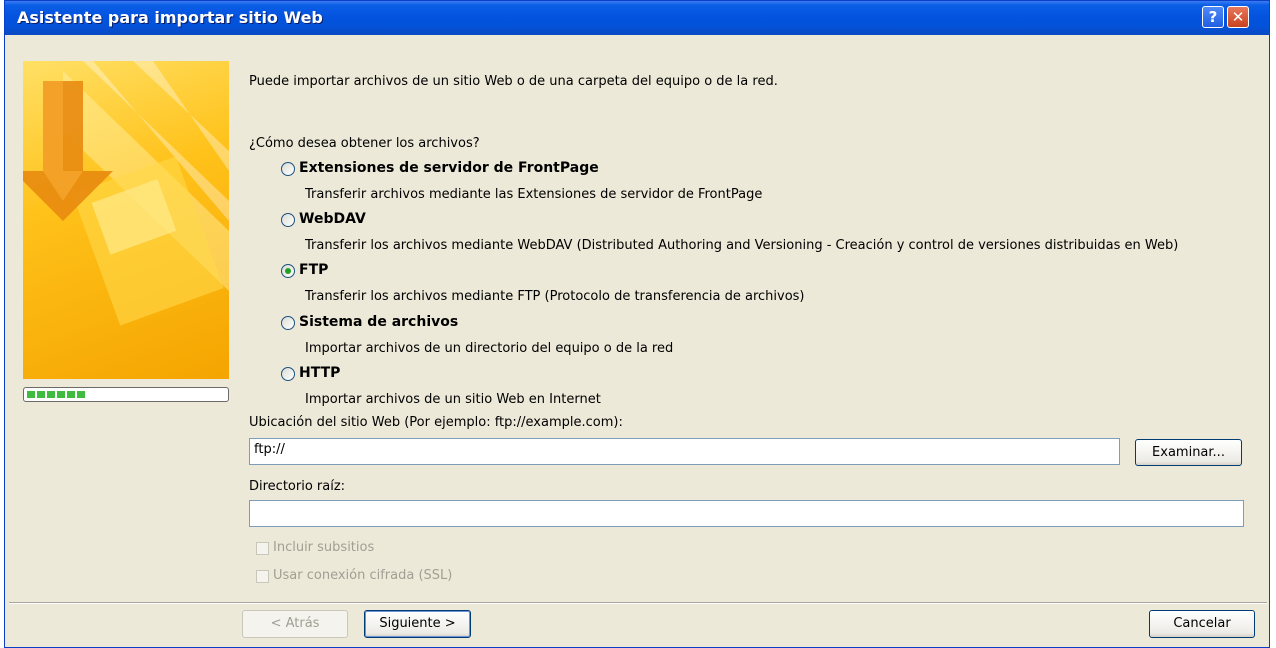  I want to click on root-dir-input, so click(746, 513).